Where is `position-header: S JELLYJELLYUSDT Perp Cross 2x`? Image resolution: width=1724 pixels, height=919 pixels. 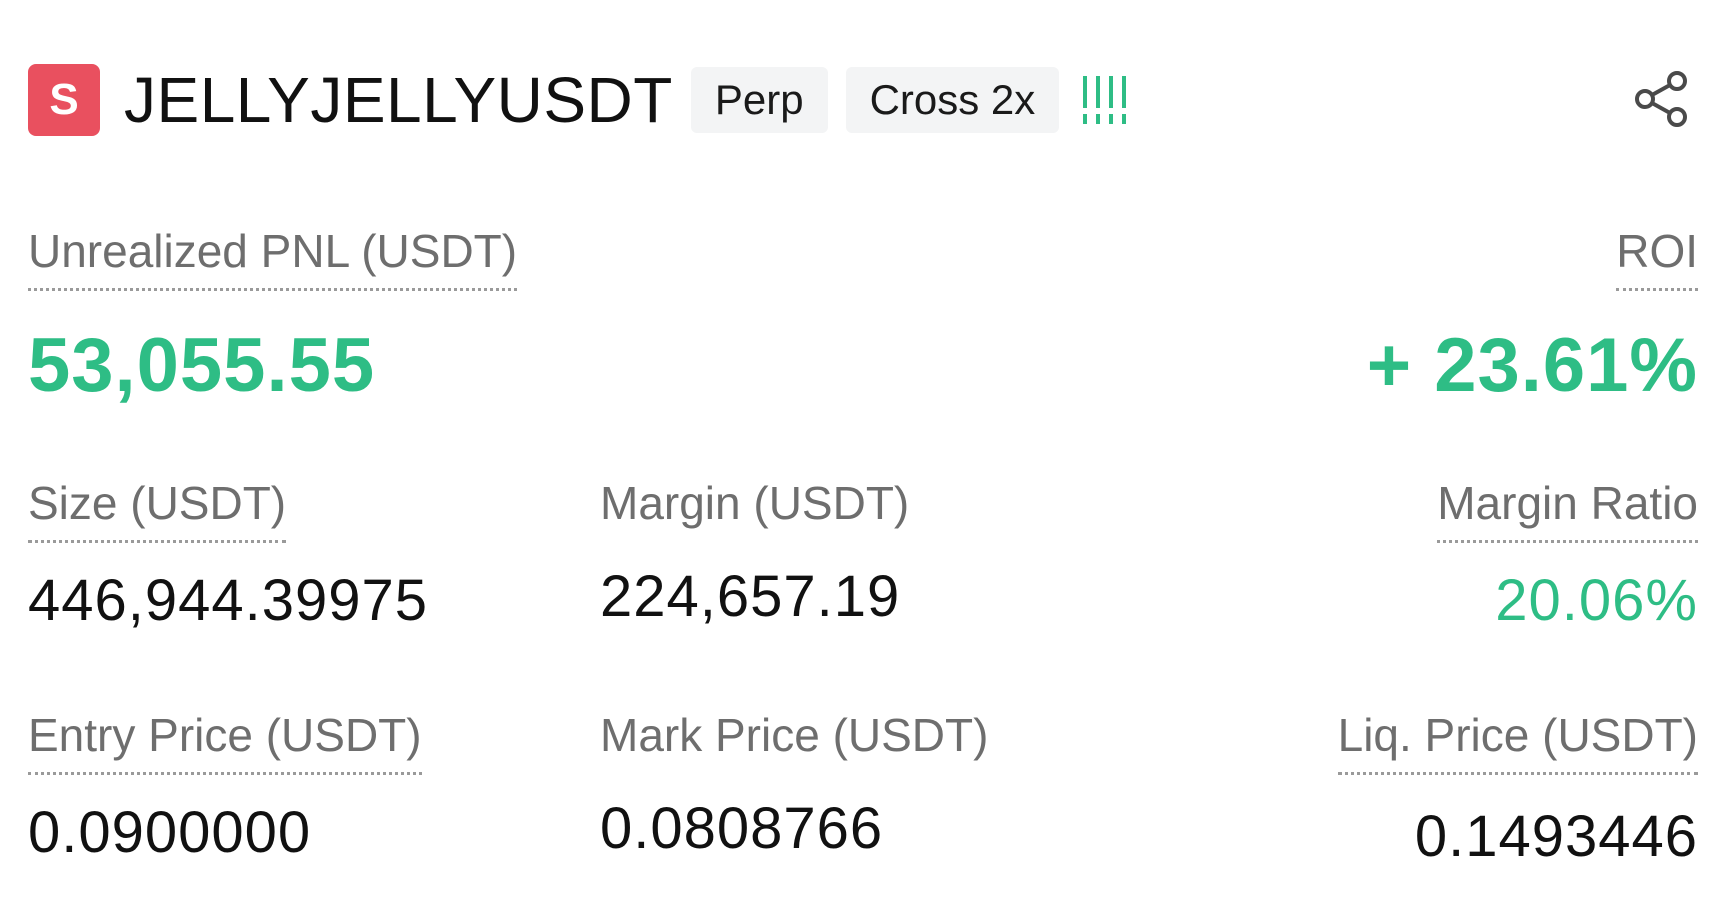 position-header: S JELLYJELLYUSDT Perp Cross 2x is located at coordinates (577, 100).